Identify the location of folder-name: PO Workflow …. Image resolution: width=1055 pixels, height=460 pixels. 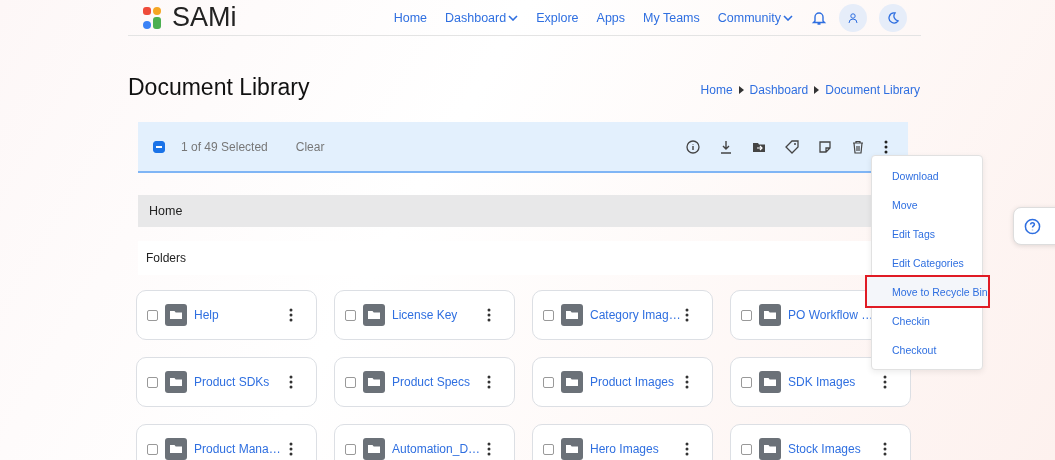
(831, 315).